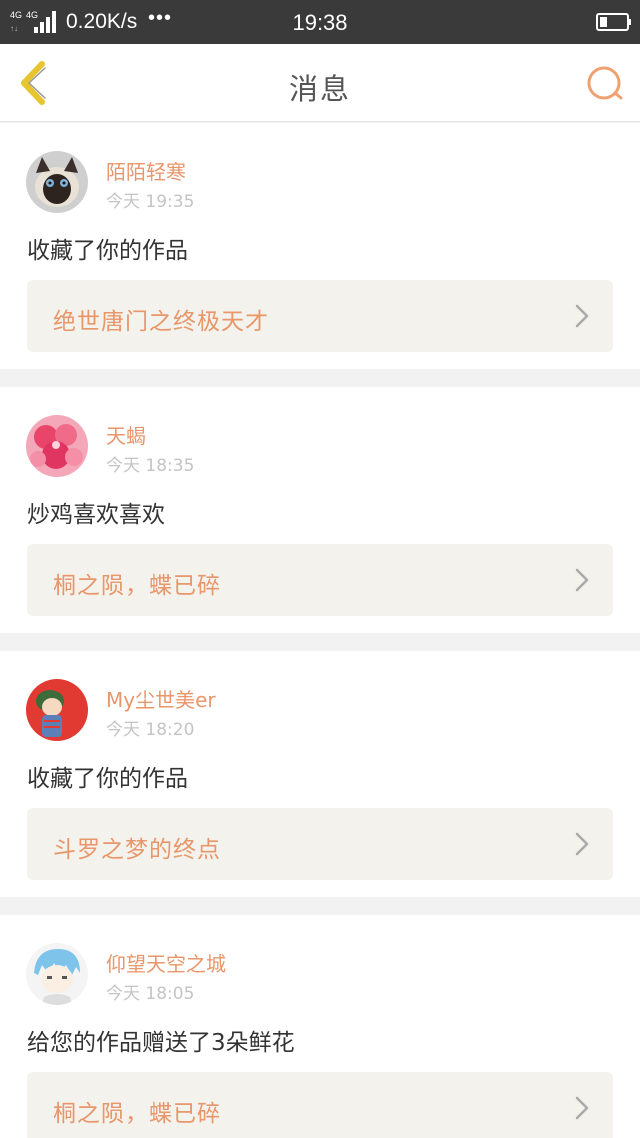 Image resolution: width=640 pixels, height=1138 pixels. I want to click on search-button, so click(605, 84).